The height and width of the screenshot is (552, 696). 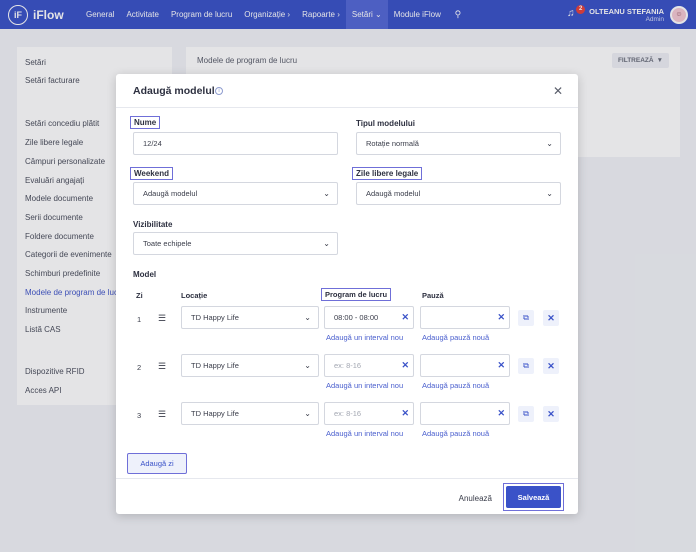 What do you see at coordinates (433, 295) in the screenshot?
I see `column-header-break: Pauză` at bounding box center [433, 295].